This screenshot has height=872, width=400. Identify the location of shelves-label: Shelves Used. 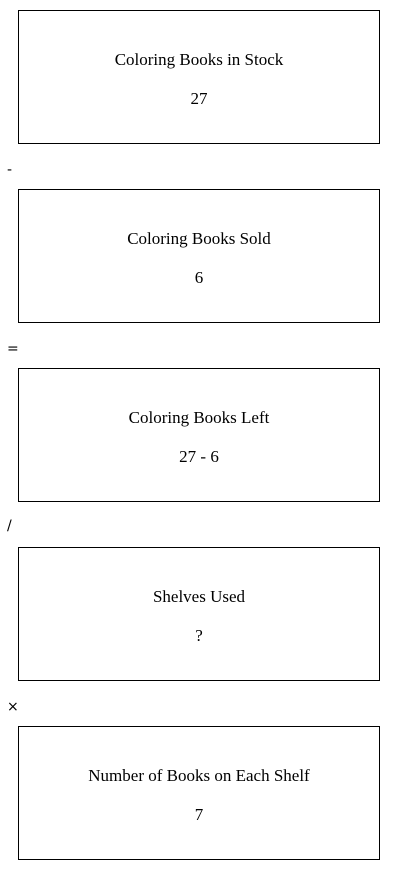
(199, 596).